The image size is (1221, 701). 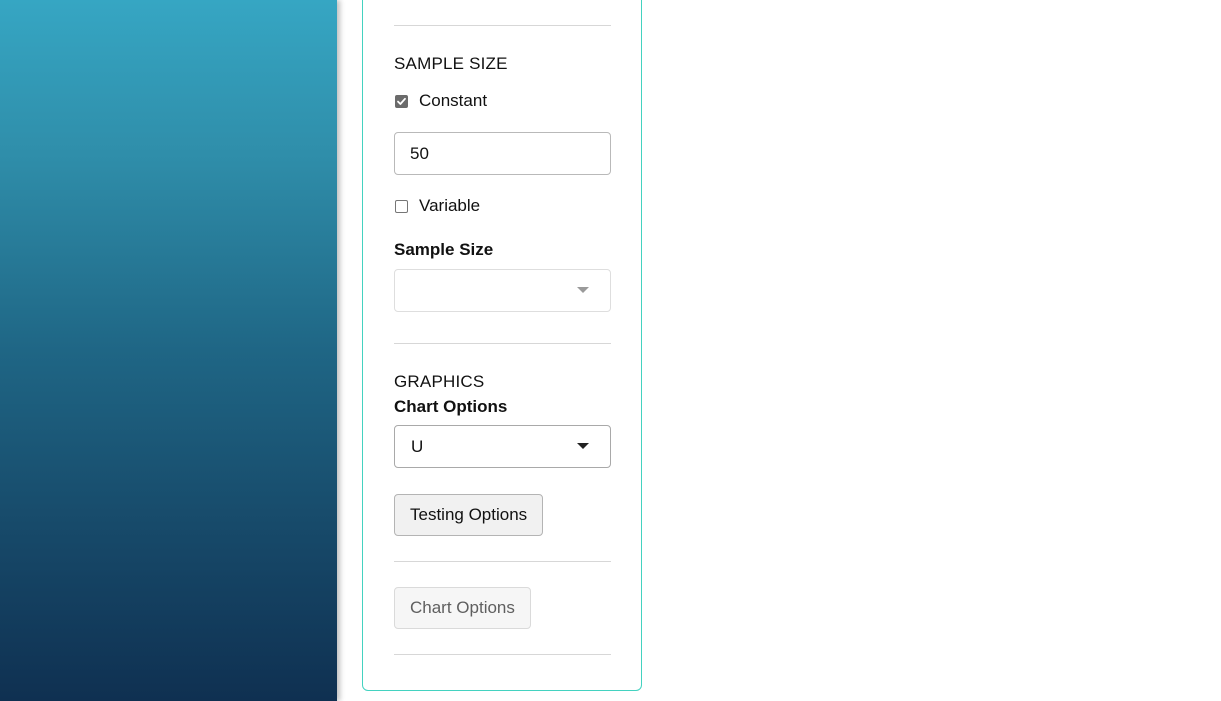 I want to click on constant-checkbox, so click(x=401, y=101).